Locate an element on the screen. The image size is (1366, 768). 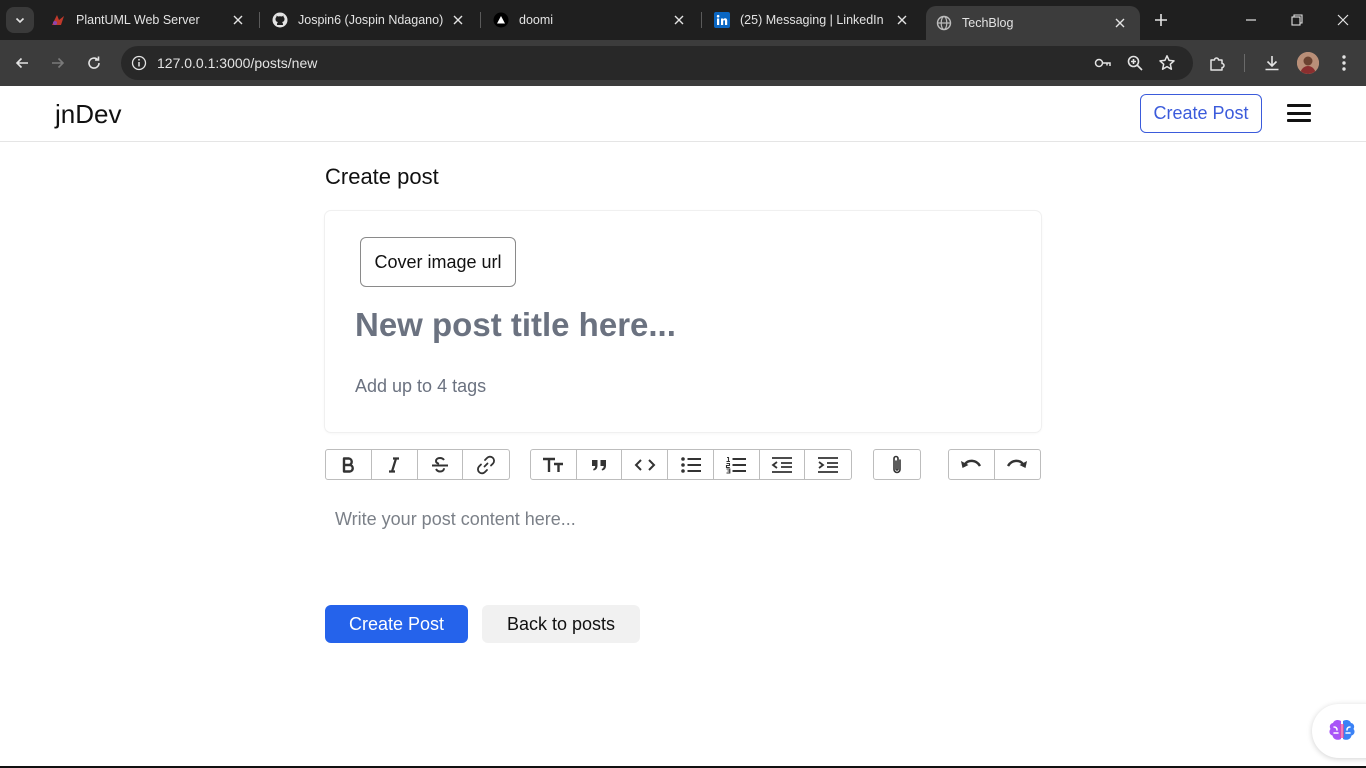
tab-title: doomi is located at coordinates (536, 20).